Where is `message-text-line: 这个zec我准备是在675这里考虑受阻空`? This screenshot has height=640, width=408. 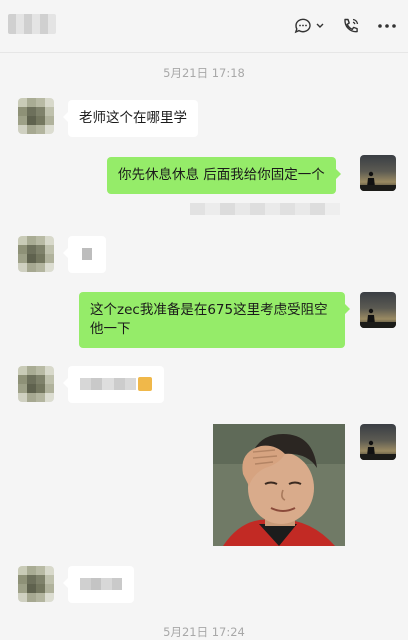 message-text-line: 这个zec我准备是在675这里考虑受阻空 is located at coordinates (209, 310).